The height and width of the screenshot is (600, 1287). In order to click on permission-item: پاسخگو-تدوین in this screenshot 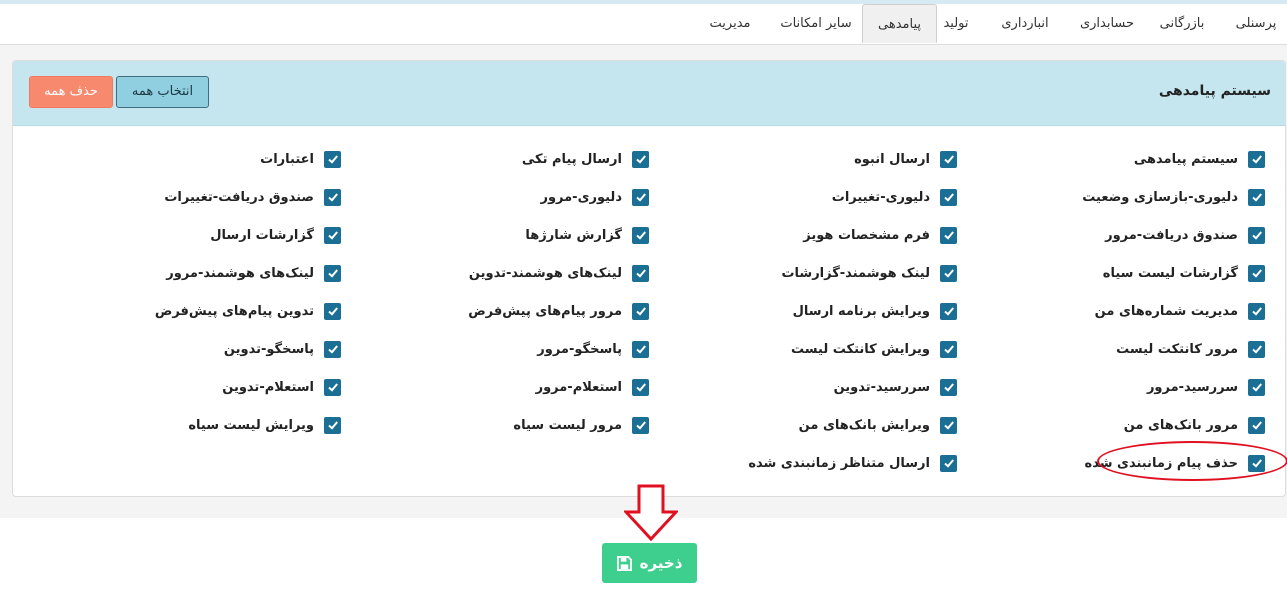, I will do `click(282, 349)`.